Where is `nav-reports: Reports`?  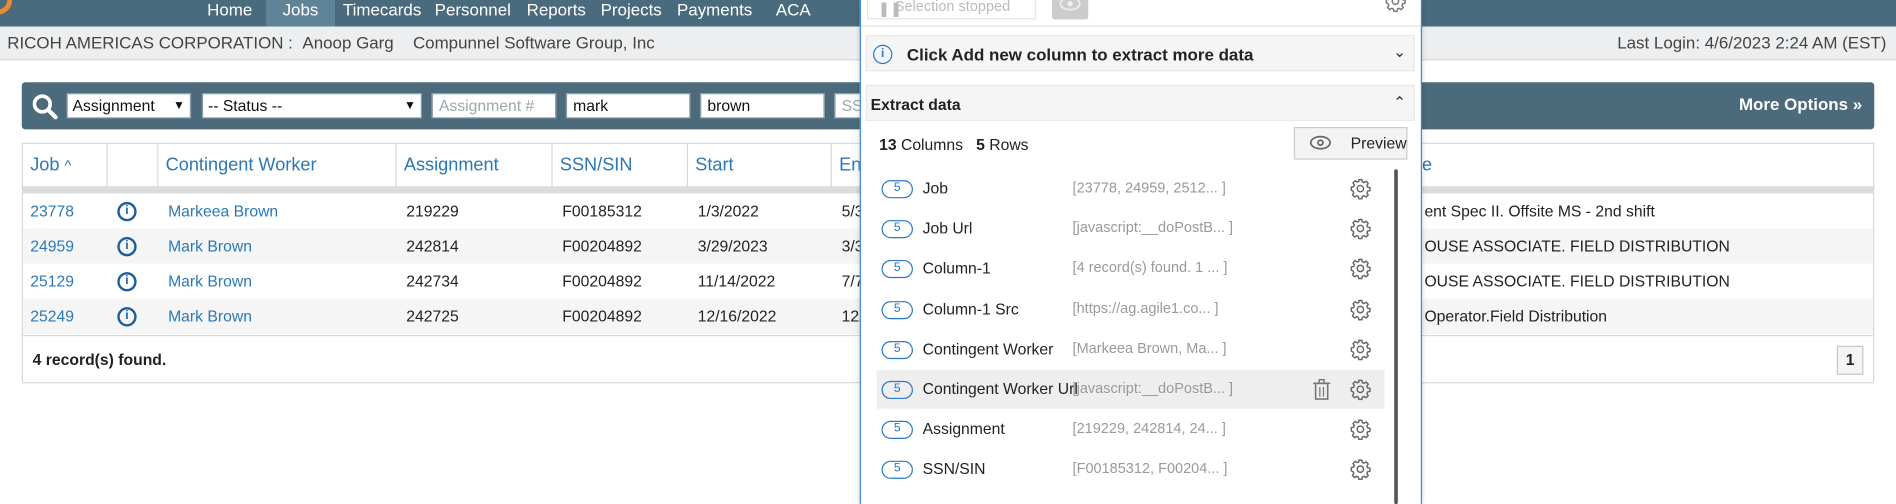
nav-reports: Reports is located at coordinates (556, 13).